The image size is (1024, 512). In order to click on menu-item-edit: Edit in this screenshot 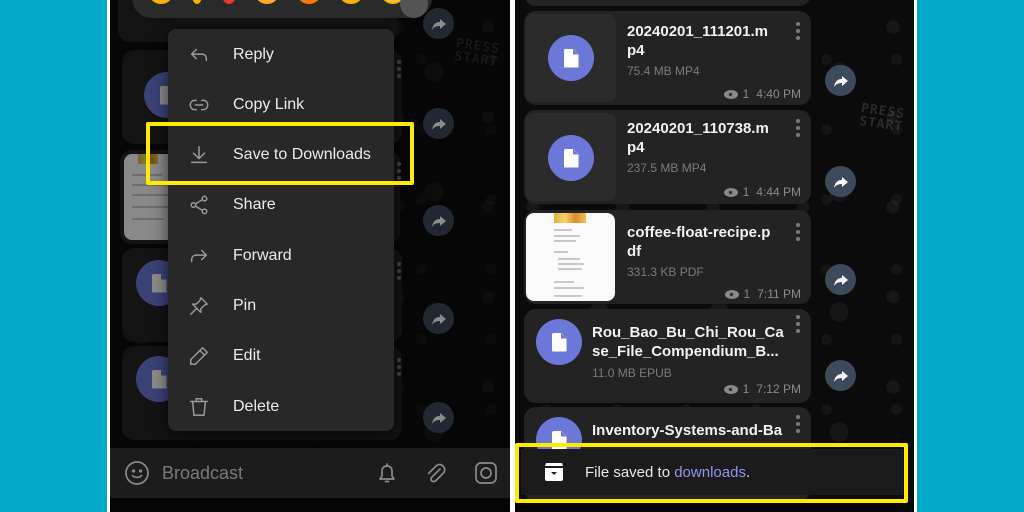, I will do `click(281, 356)`.